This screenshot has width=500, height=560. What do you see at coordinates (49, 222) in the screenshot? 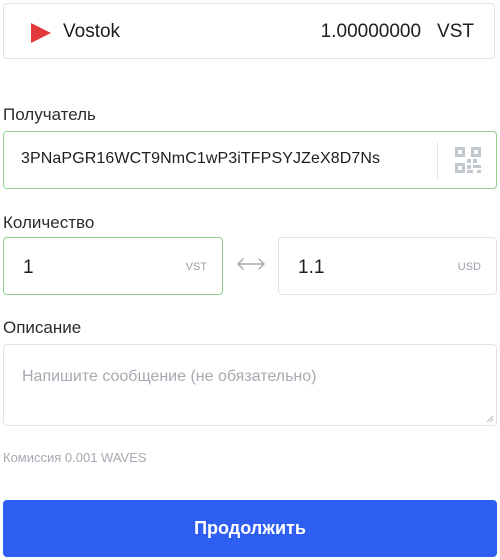
I see `amount-label: Количество` at bounding box center [49, 222].